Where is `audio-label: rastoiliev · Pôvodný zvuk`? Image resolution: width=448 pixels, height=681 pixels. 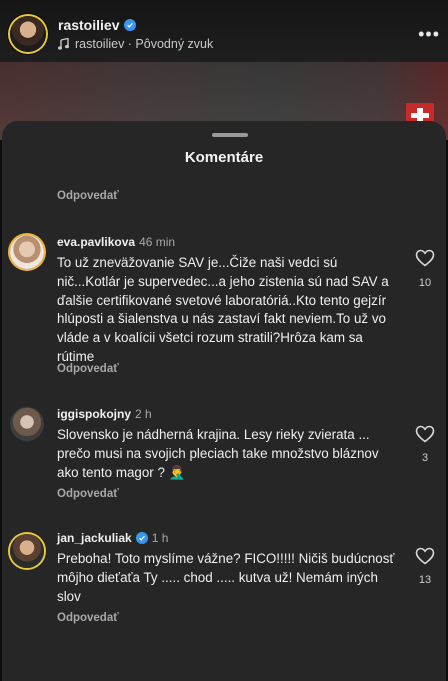 audio-label: rastoiliev · Pôvodný zvuk is located at coordinates (144, 44).